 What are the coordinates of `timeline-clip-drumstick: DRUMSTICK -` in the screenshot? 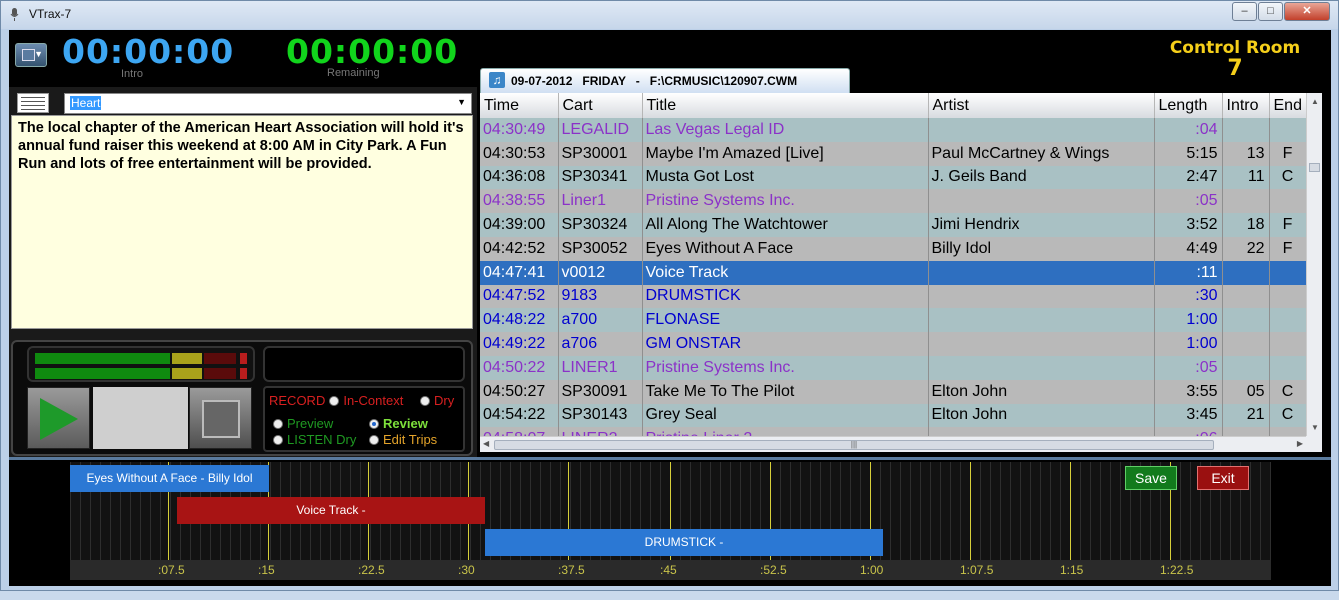 It's located at (684, 542).